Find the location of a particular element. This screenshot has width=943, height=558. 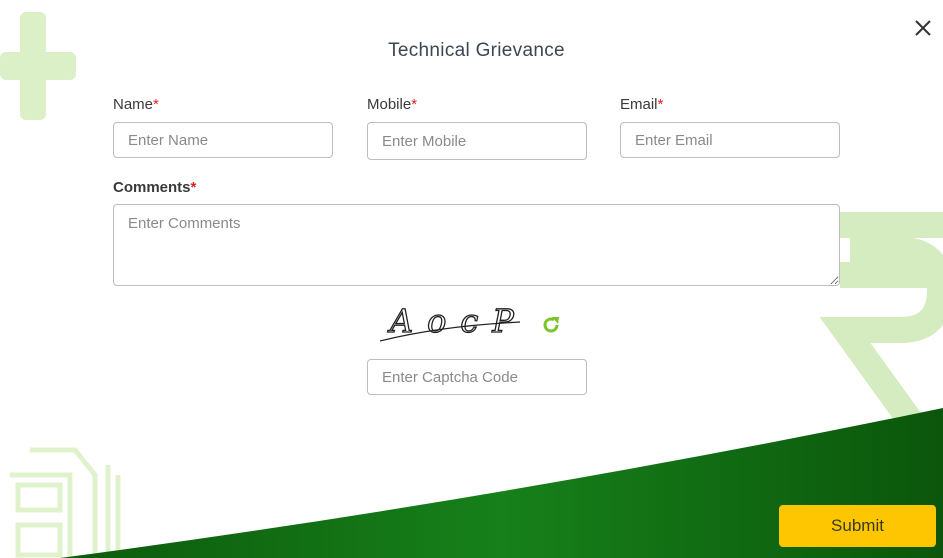

mobile-input is located at coordinates (477, 141).